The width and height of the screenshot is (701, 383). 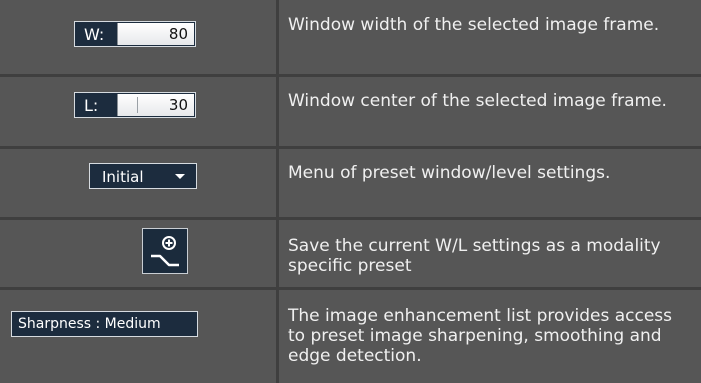 I want to click on window-center-field: L: 30, so click(x=135, y=105).